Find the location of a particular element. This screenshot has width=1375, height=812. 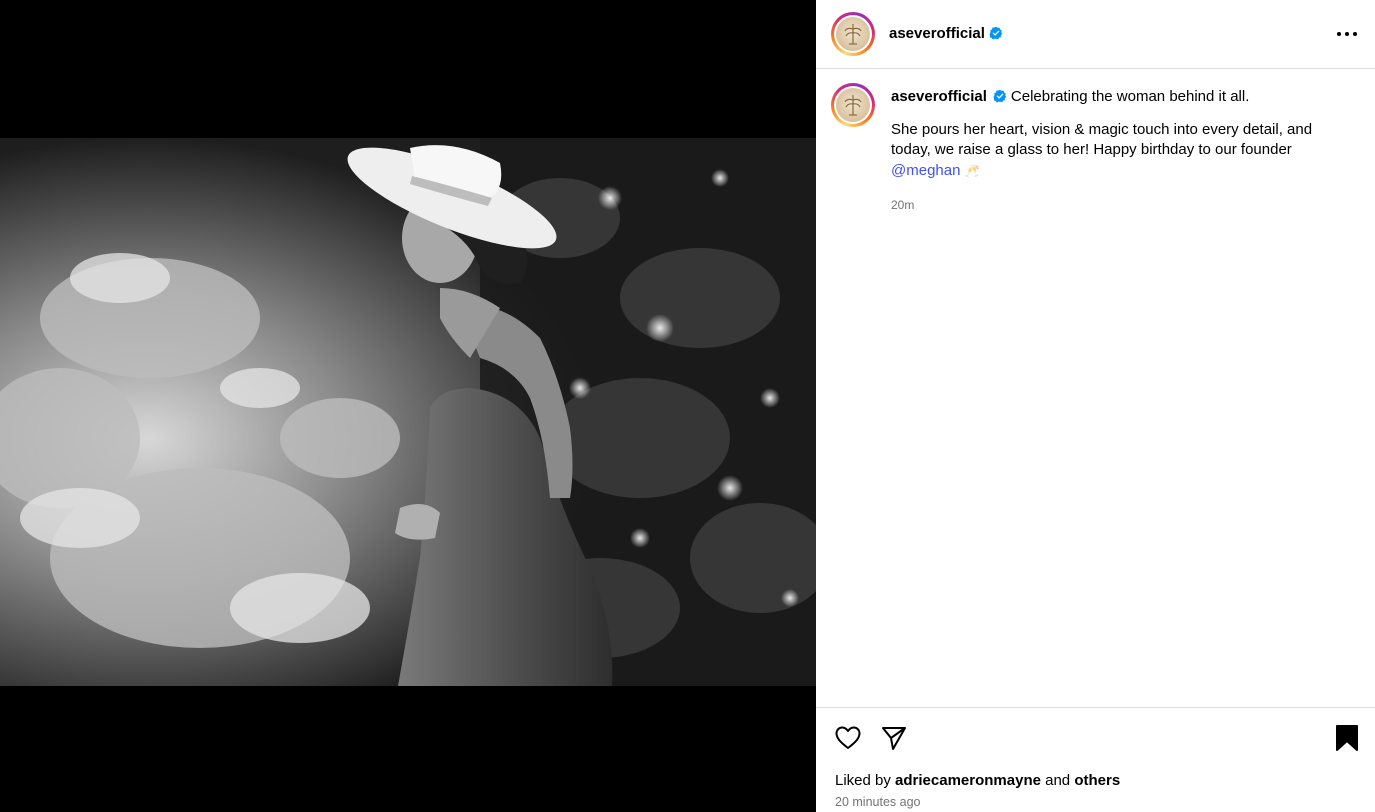

more-options-icon is located at coordinates (1347, 34).